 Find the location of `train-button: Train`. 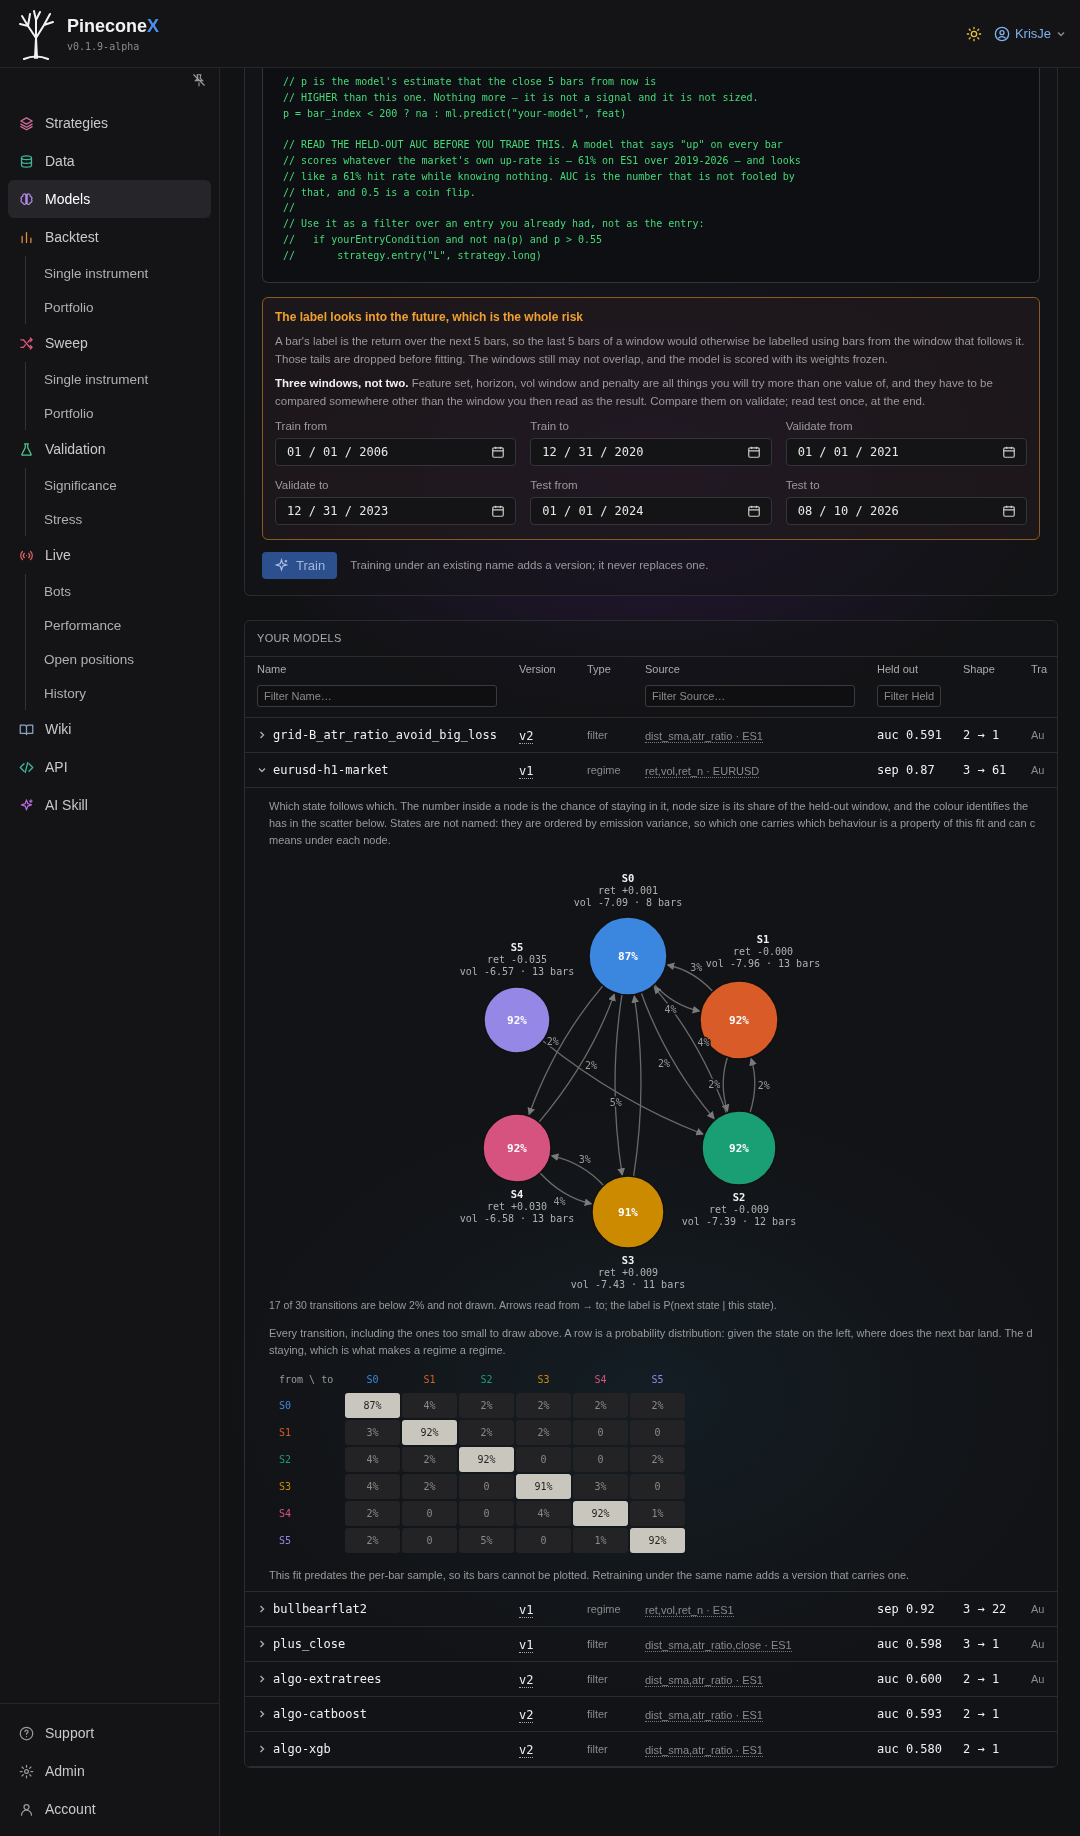

train-button: Train is located at coordinates (300, 565).